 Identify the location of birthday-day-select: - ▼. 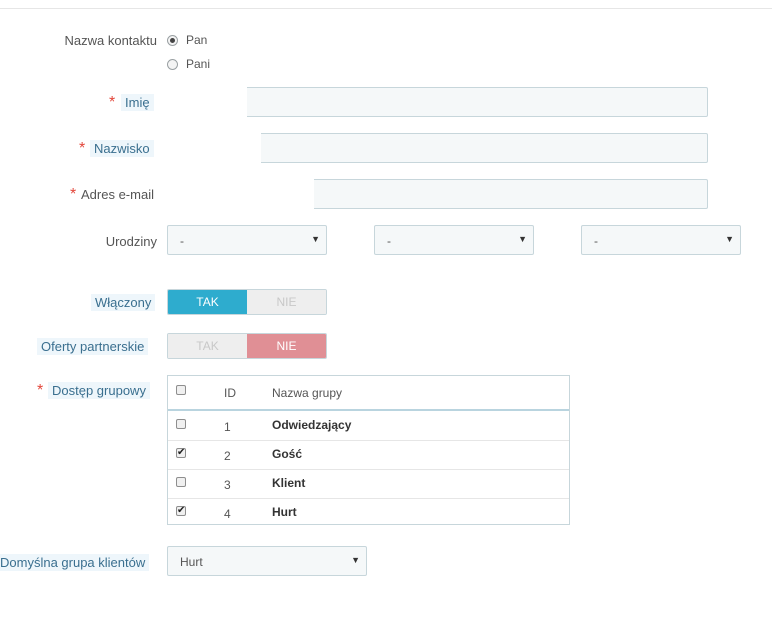
(247, 240).